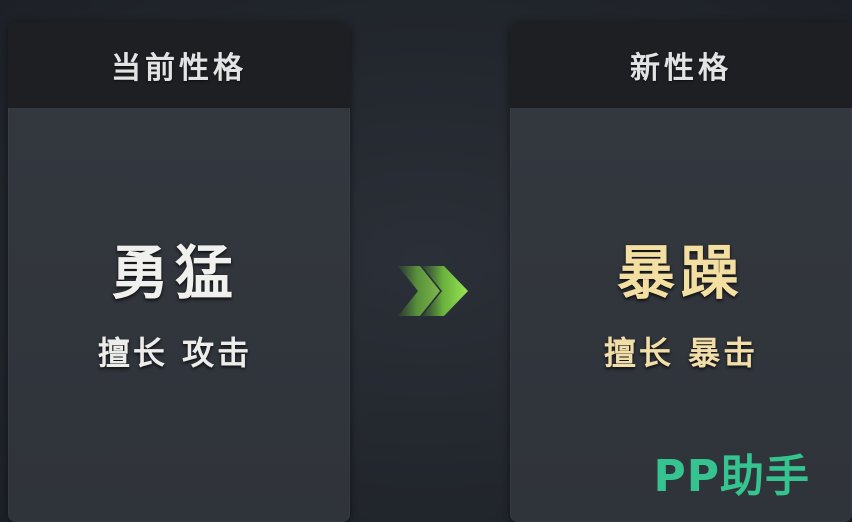 Image resolution: width=852 pixels, height=522 pixels. I want to click on current-personality-header: 当前性格, so click(179, 65).